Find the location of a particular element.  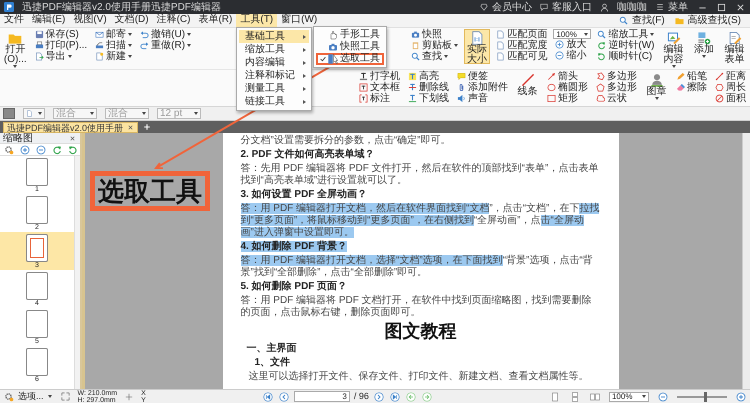

menu-item: 文件 is located at coordinates (14, 21).